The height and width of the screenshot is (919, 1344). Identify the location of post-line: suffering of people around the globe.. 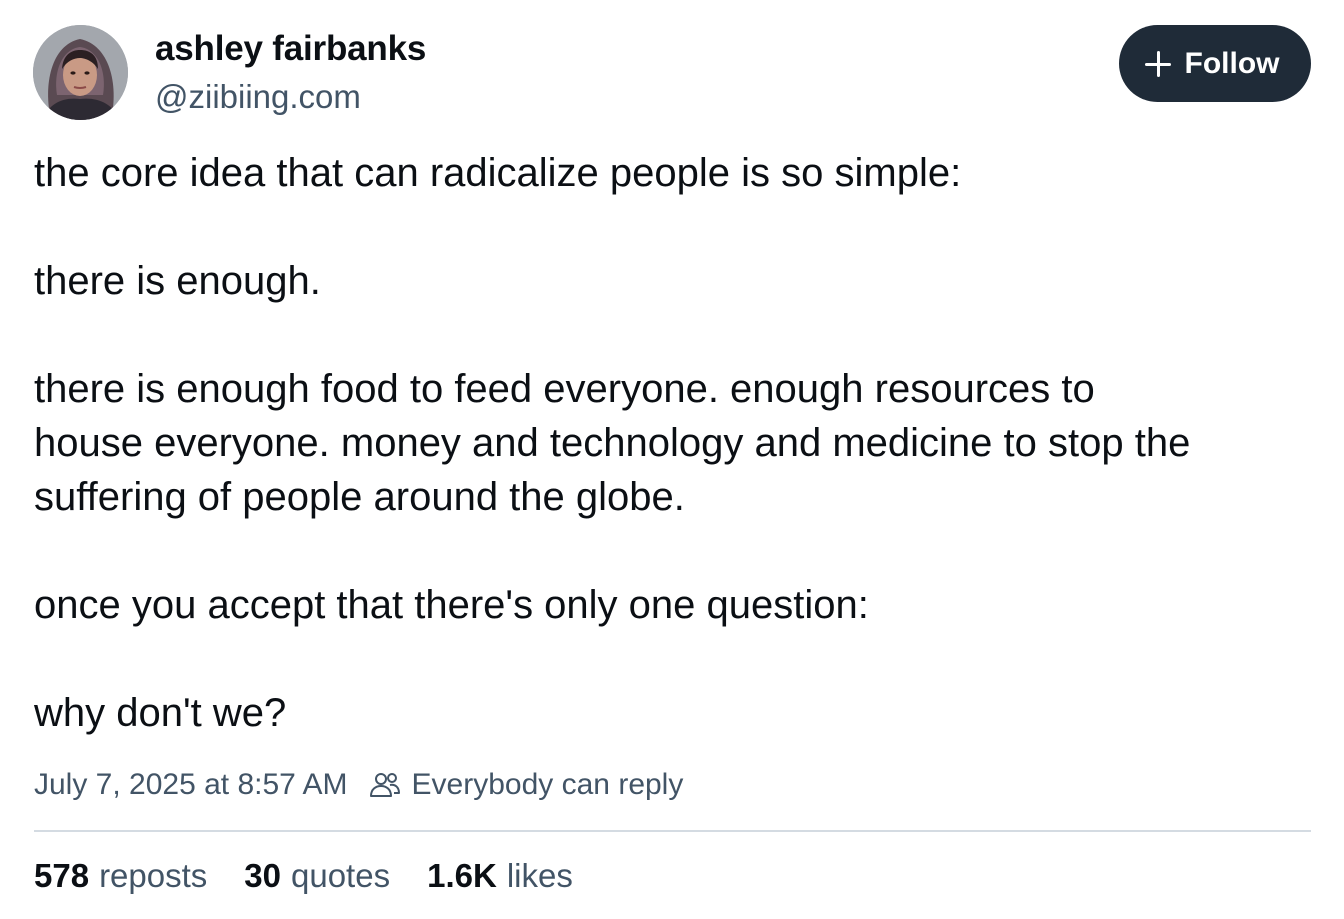
(359, 497).